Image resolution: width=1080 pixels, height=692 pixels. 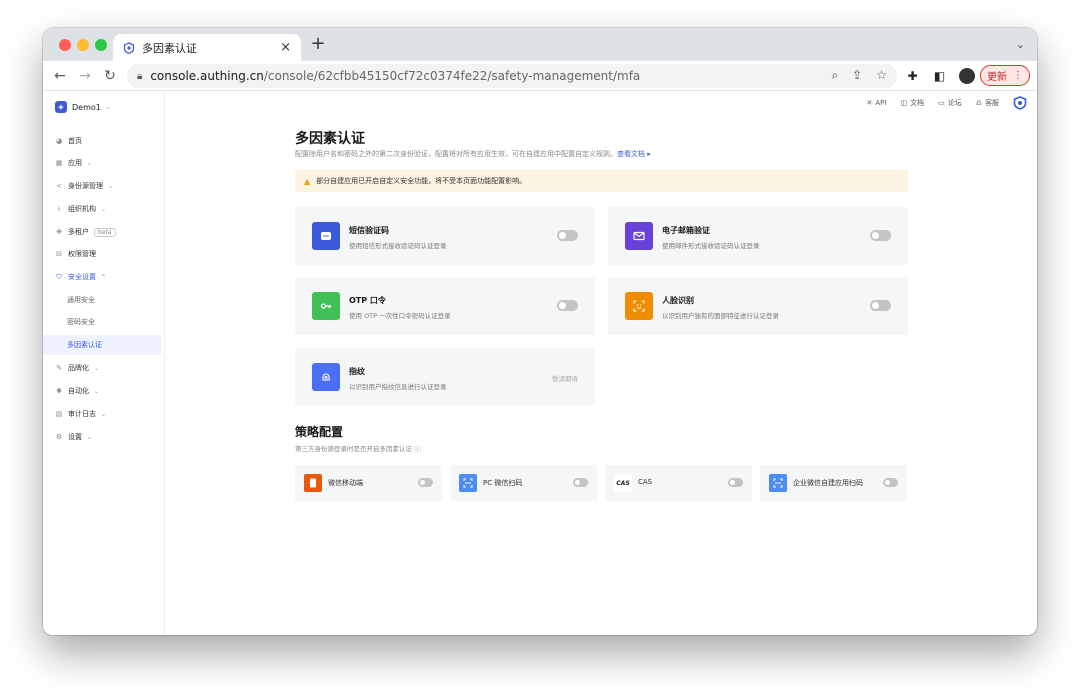 I want to click on sidebar-item-security: ⛉ 安全设置 ⌃, so click(x=102, y=277).